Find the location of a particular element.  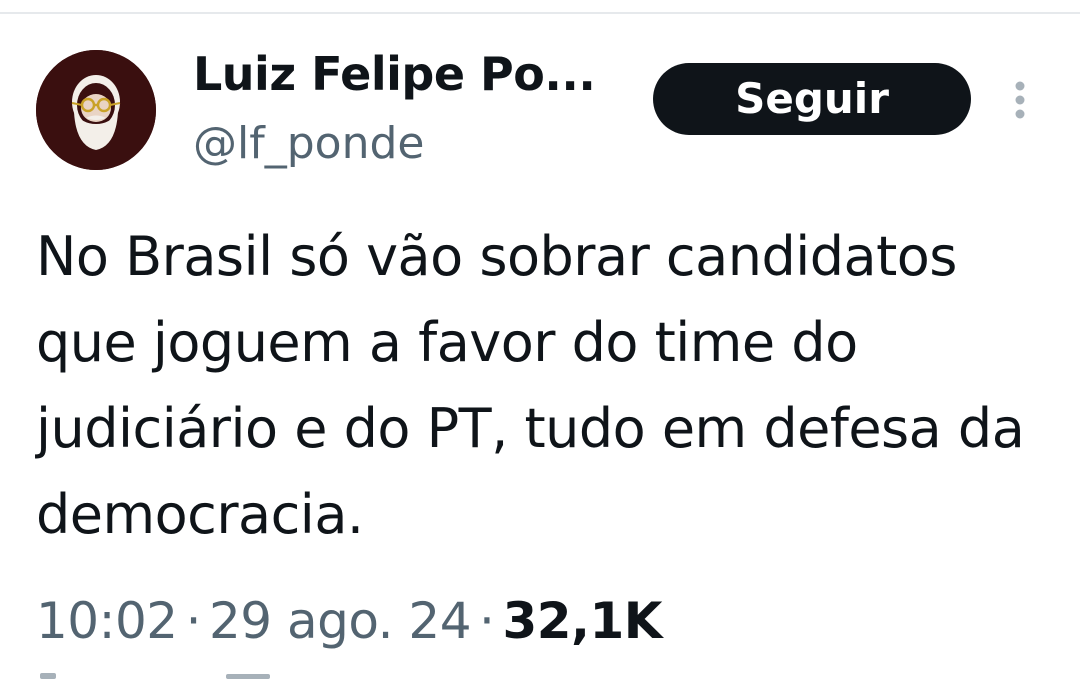

avatar is located at coordinates (96, 110).